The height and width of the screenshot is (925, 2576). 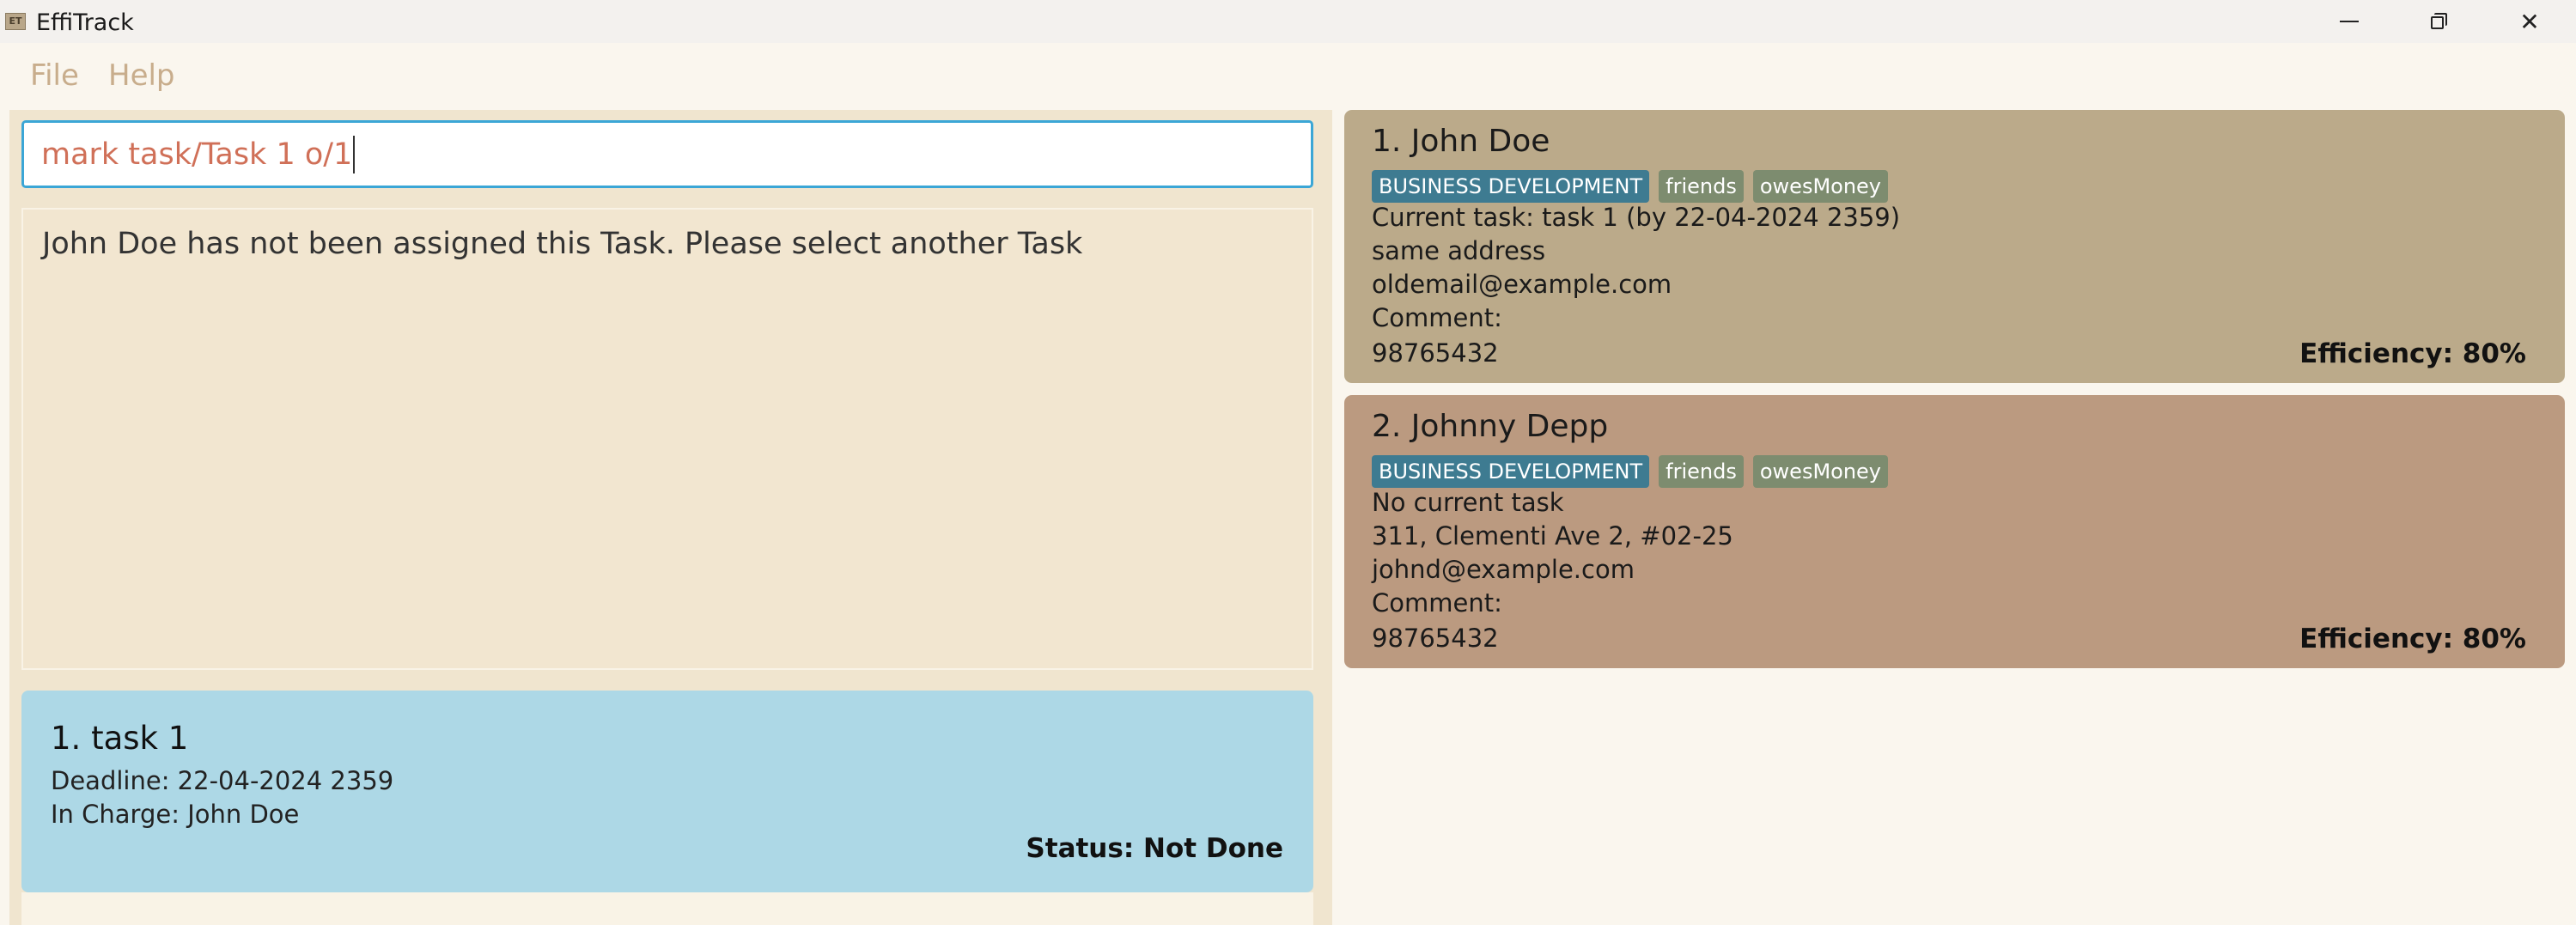 I want to click on task-list-remainder, so click(x=667, y=908).